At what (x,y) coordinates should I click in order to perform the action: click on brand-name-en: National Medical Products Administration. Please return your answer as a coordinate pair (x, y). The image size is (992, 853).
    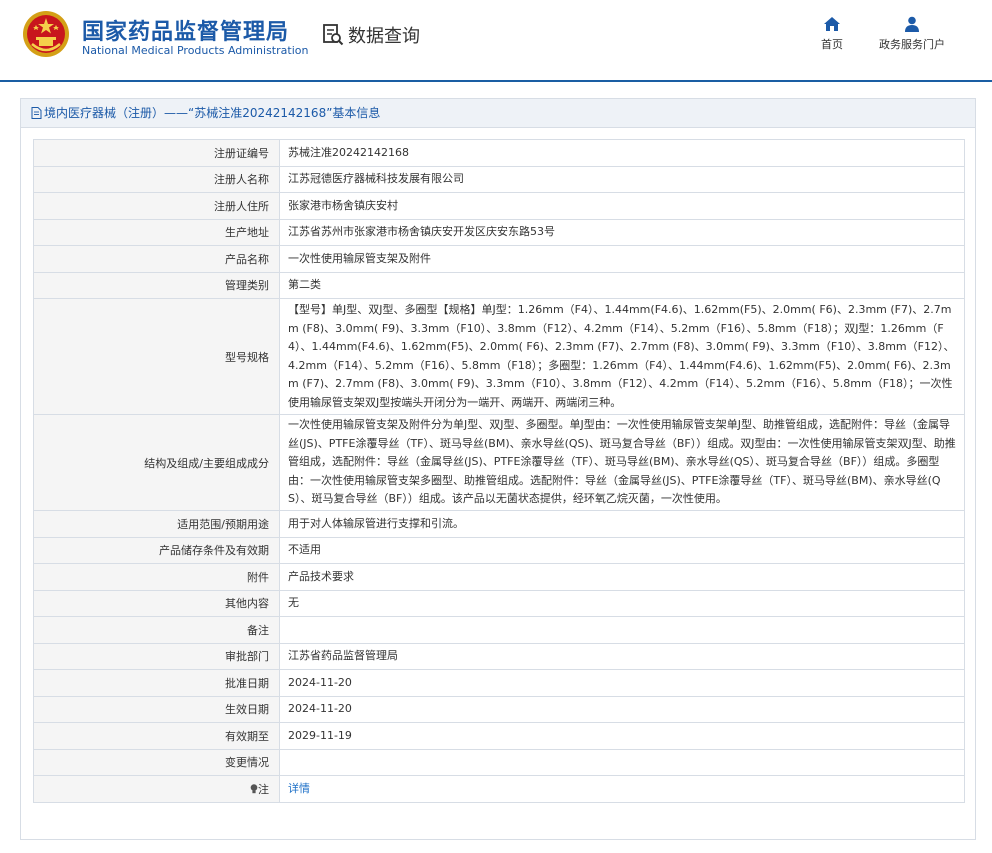
    Looking at the image, I should click on (195, 50).